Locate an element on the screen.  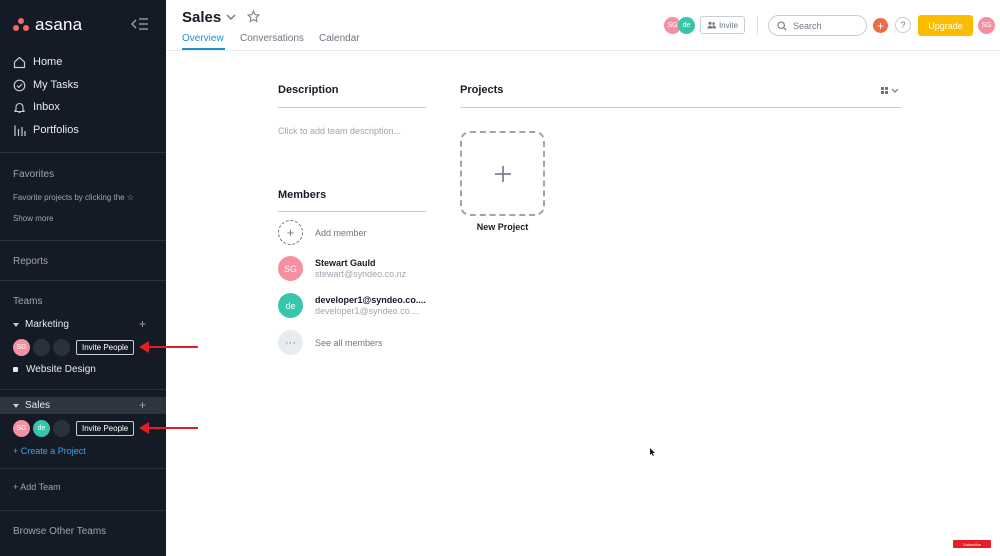
plus-icon is located at coordinates (502, 173).